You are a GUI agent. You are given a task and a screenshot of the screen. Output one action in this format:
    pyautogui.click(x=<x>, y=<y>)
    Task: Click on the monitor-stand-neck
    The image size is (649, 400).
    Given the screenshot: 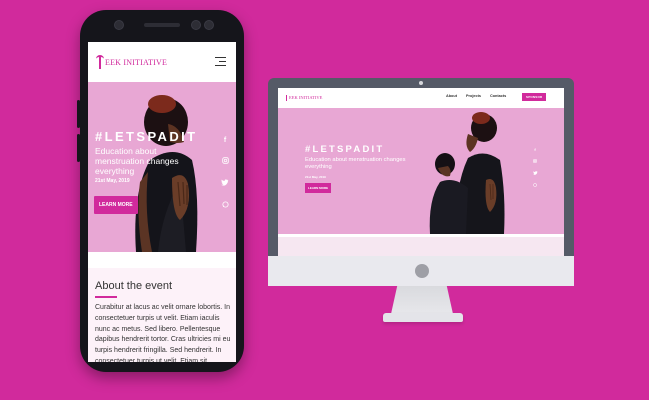 What is the action you would take?
    pyautogui.click(x=422, y=300)
    